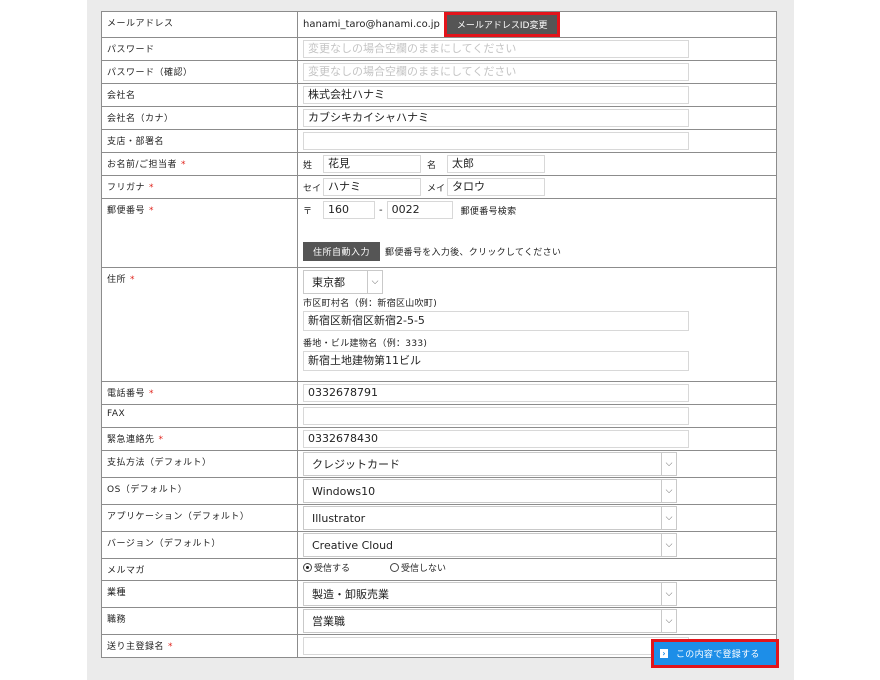  I want to click on furigana-label-text: フリガナ, so click(126, 188).